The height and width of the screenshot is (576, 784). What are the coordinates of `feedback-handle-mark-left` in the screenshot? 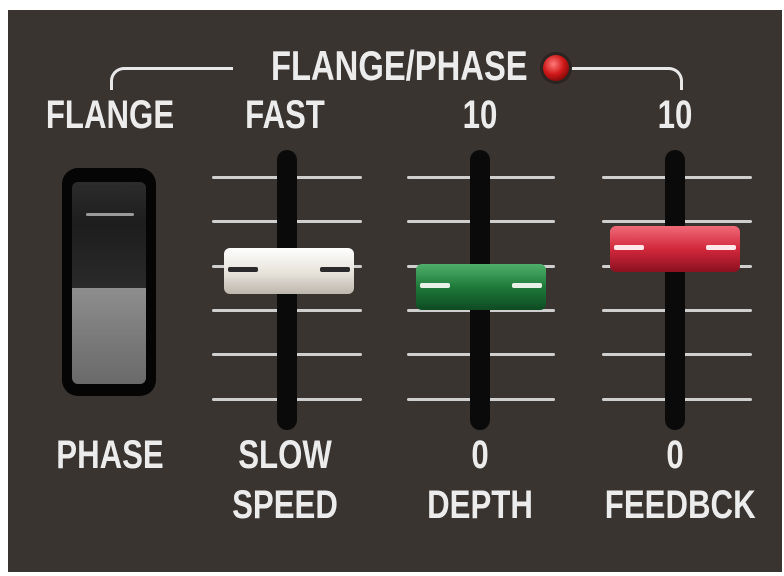 It's located at (629, 247).